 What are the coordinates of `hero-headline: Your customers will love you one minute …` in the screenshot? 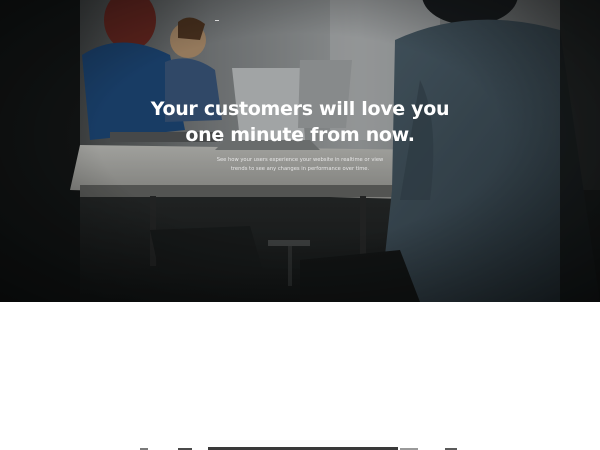 It's located at (300, 122).